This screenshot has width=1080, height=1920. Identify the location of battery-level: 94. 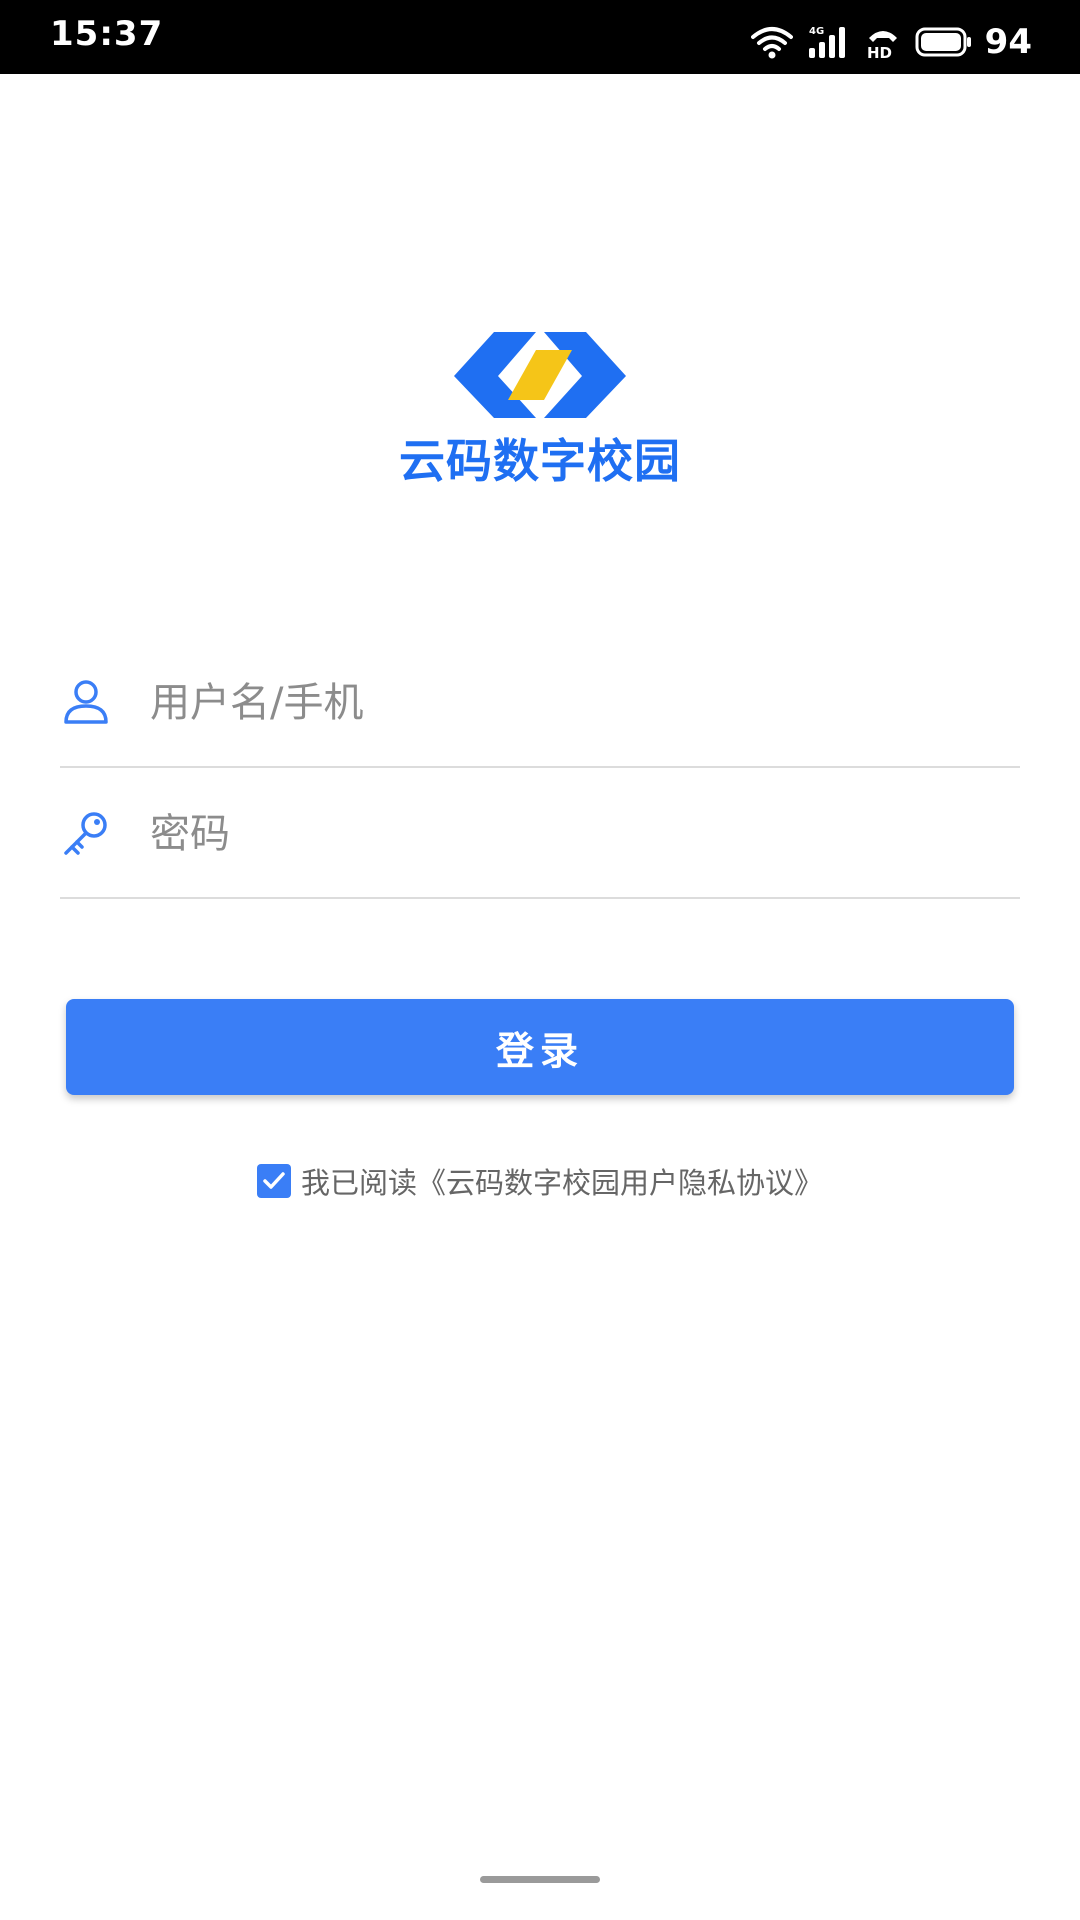
(1008, 42).